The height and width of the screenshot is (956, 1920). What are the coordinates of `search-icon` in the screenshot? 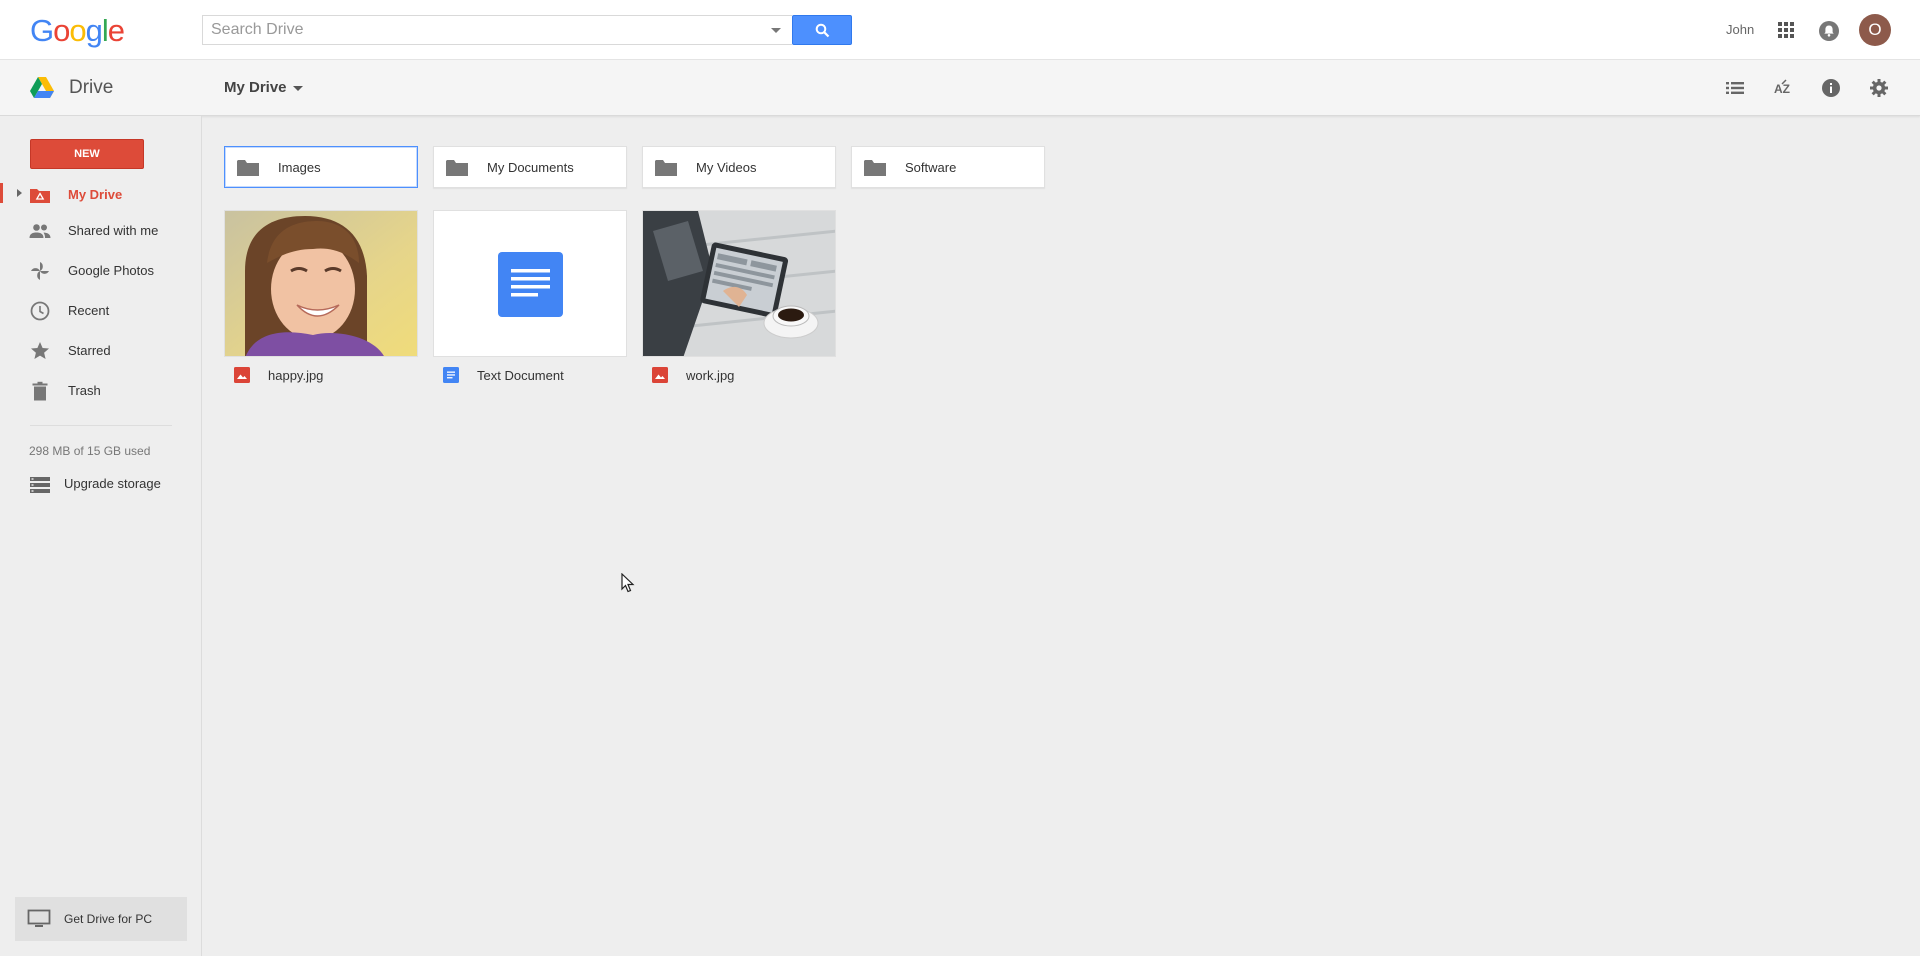 It's located at (822, 30).